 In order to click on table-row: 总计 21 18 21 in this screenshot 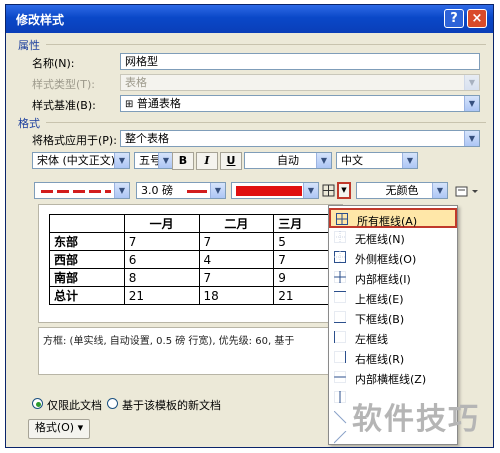, I will do `click(199, 295)`.